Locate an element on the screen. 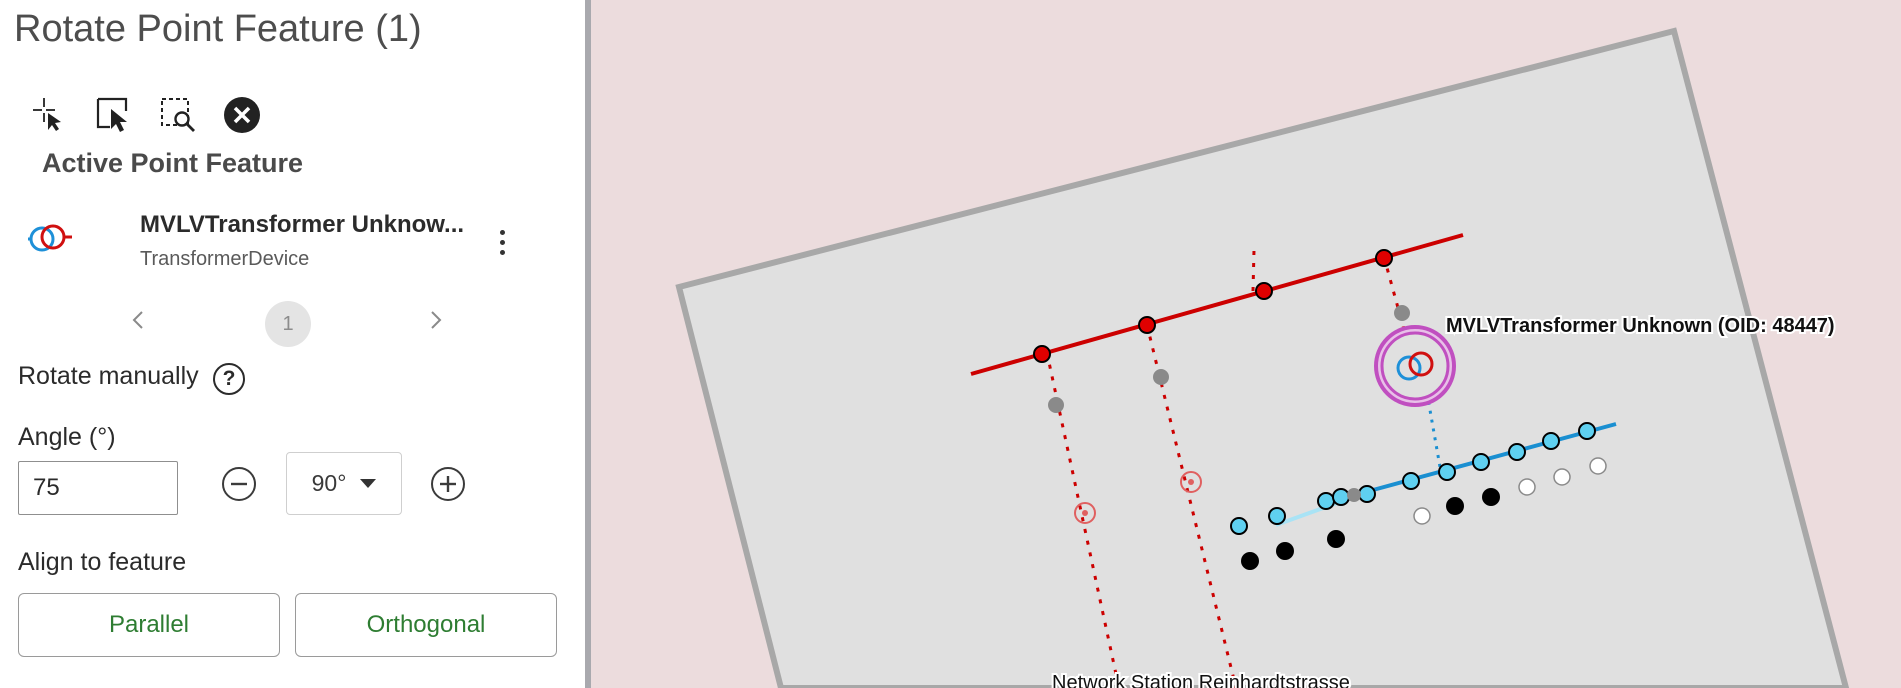 This screenshot has height=688, width=1901. pager-current-page: 1 is located at coordinates (288, 324).